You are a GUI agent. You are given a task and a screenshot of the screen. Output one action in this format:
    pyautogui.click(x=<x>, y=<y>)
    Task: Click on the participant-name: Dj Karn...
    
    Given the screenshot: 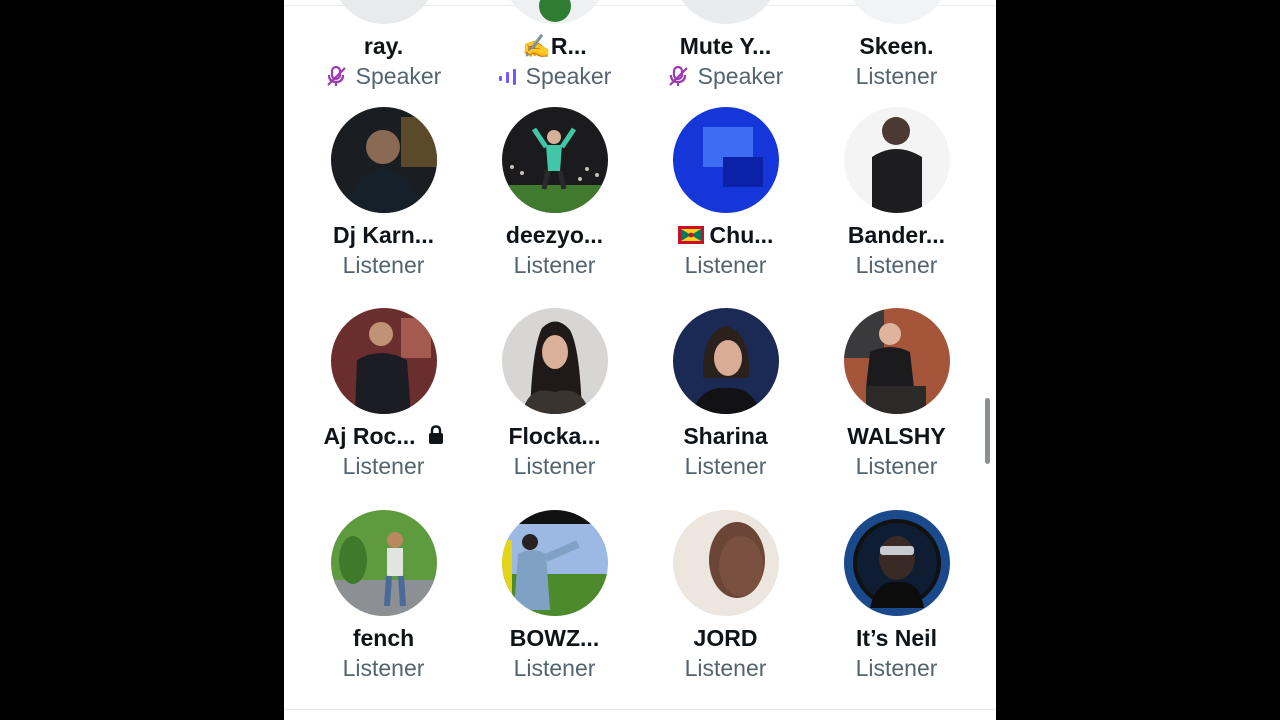 What is the action you would take?
    pyautogui.click(x=383, y=235)
    